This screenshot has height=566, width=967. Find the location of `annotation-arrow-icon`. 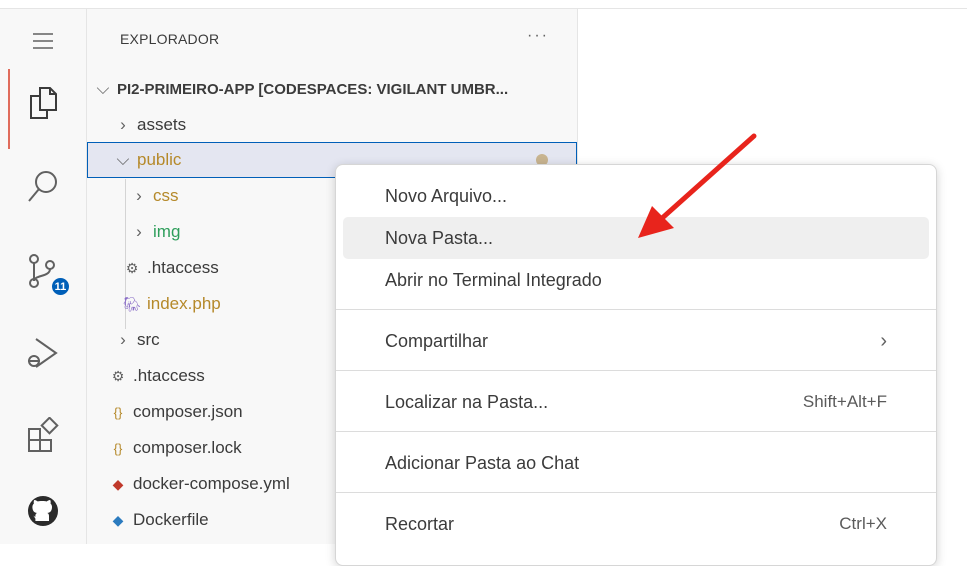

annotation-arrow-icon is located at coordinates (697, 185).